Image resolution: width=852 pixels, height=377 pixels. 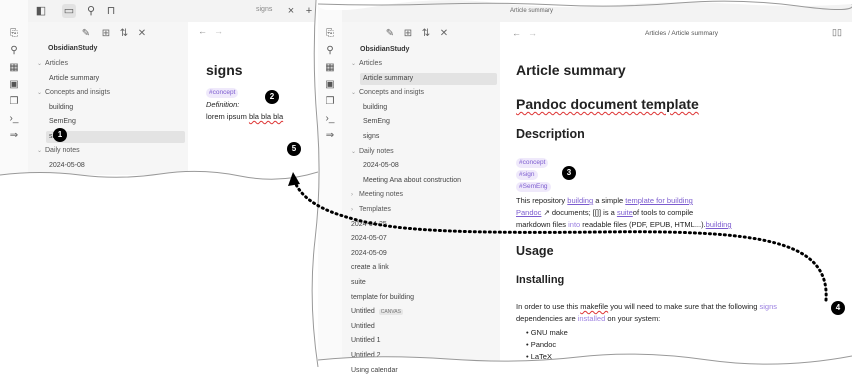 I want to click on arrowhead, so click(x=294, y=179).